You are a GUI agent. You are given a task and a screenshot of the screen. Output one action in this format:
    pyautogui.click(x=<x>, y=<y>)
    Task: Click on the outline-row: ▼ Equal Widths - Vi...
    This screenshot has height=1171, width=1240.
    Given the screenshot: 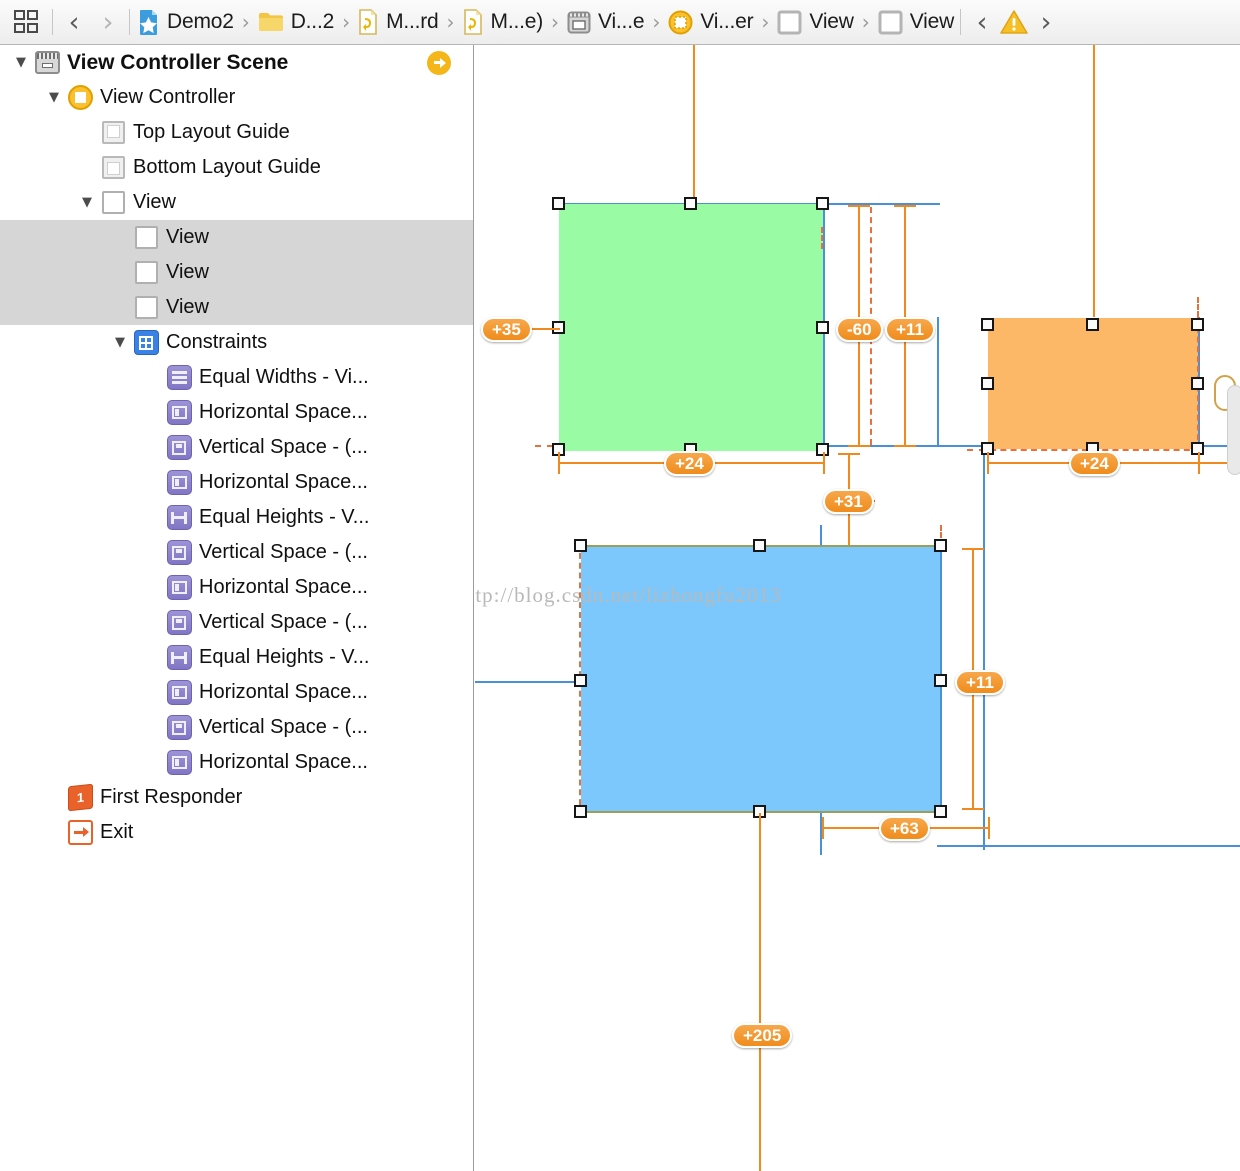 What is the action you would take?
    pyautogui.click(x=236, y=377)
    